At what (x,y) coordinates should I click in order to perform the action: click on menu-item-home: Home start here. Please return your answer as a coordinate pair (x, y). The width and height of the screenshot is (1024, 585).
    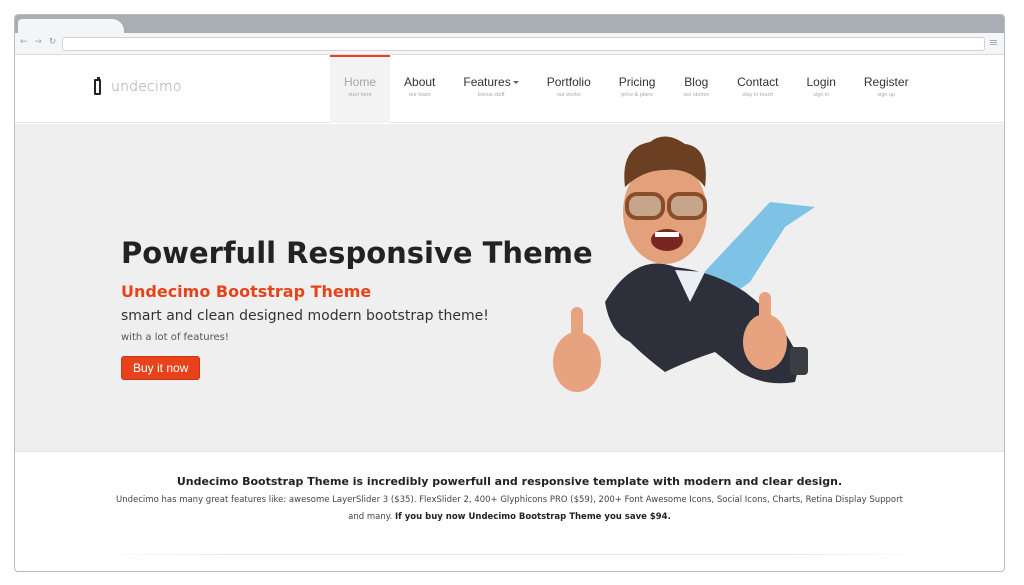
    Looking at the image, I should click on (360, 89).